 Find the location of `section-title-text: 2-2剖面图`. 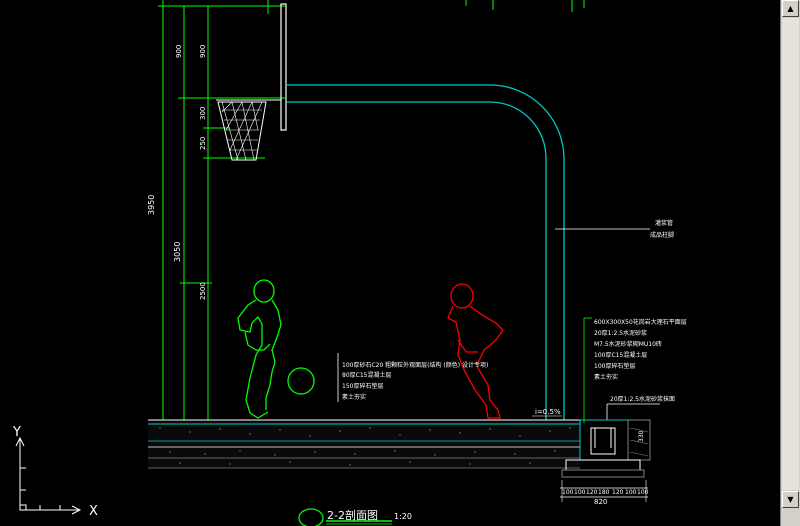

section-title-text: 2-2剖面图 is located at coordinates (352, 515).